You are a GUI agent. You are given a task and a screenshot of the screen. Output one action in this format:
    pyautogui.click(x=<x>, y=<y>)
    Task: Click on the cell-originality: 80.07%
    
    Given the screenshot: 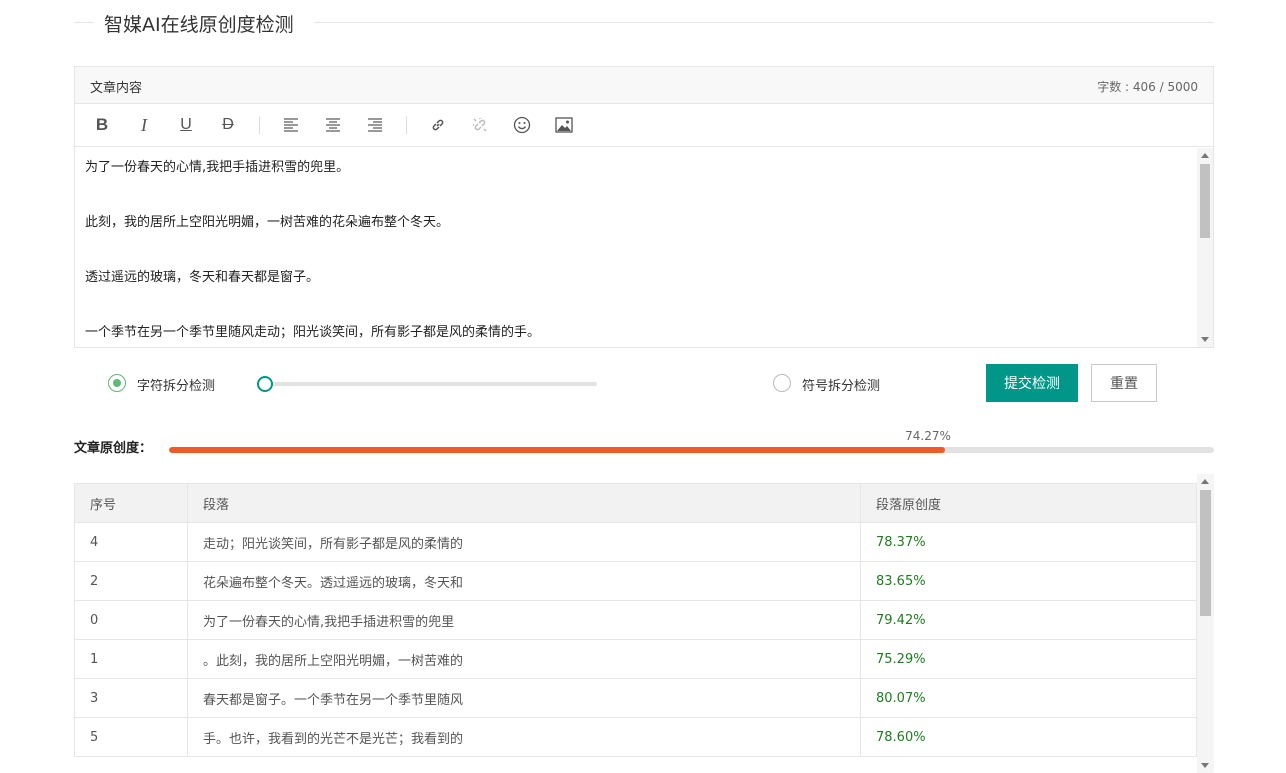 What is the action you would take?
    pyautogui.click(x=1028, y=698)
    